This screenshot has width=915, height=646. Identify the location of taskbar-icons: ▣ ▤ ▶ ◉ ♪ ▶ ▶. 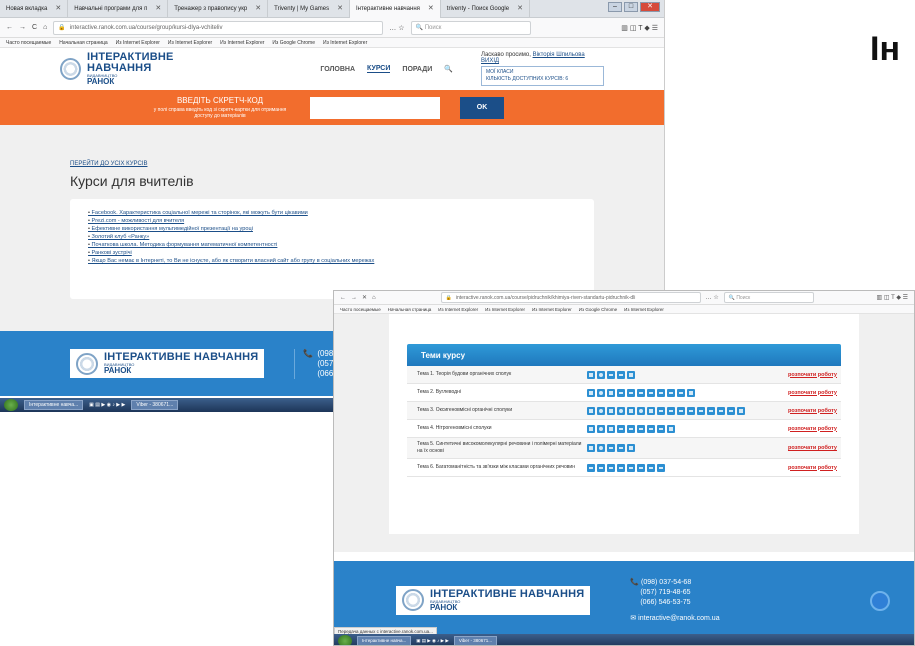
(107, 405).